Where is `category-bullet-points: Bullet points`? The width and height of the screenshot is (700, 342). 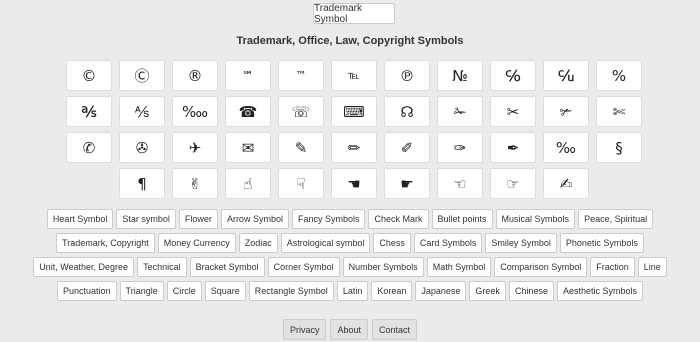 category-bullet-points: Bullet points is located at coordinates (462, 219).